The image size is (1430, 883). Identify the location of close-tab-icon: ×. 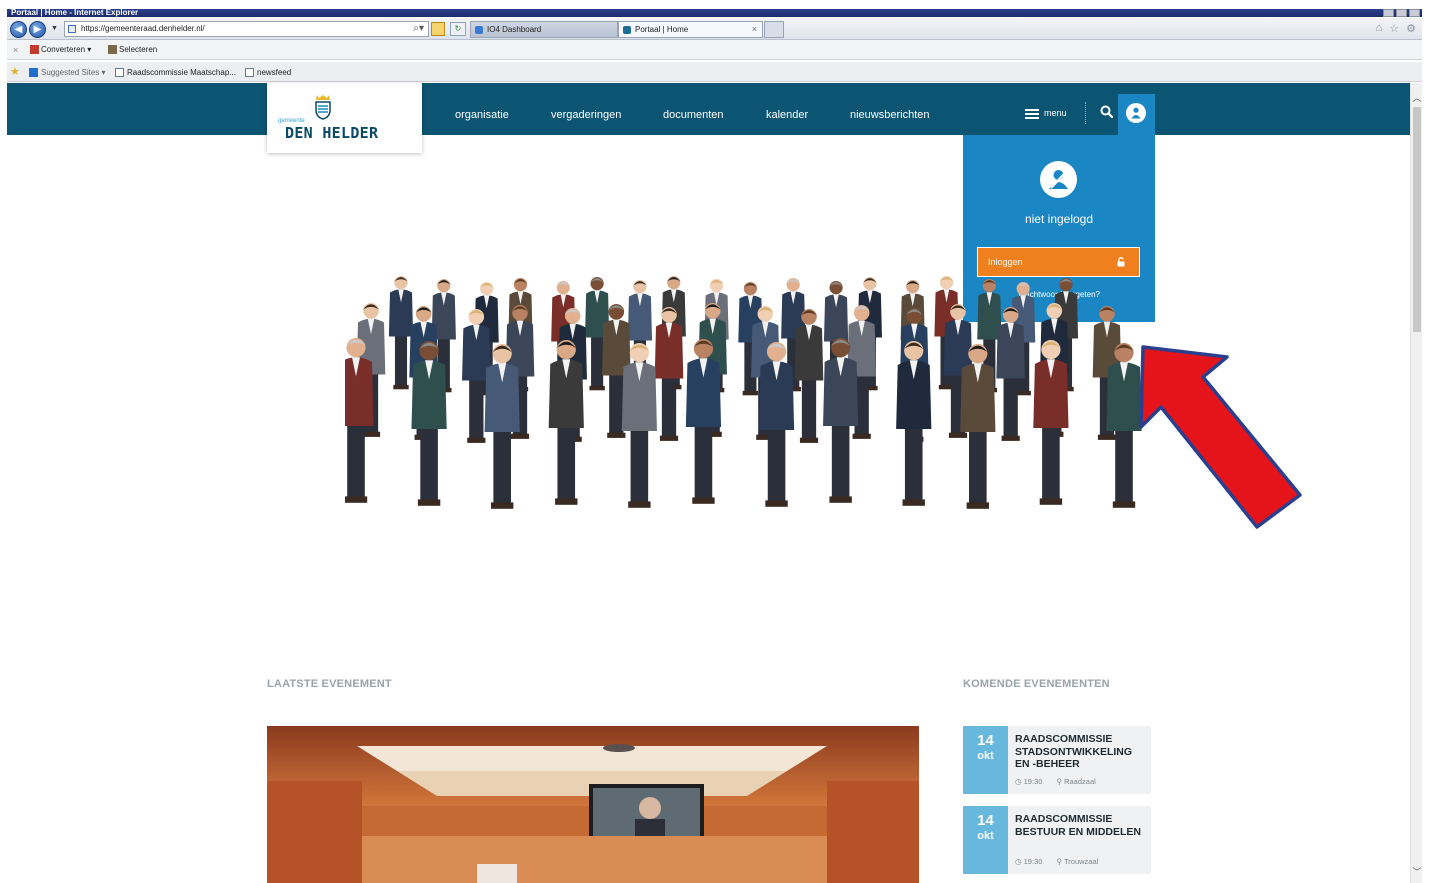
(754, 29).